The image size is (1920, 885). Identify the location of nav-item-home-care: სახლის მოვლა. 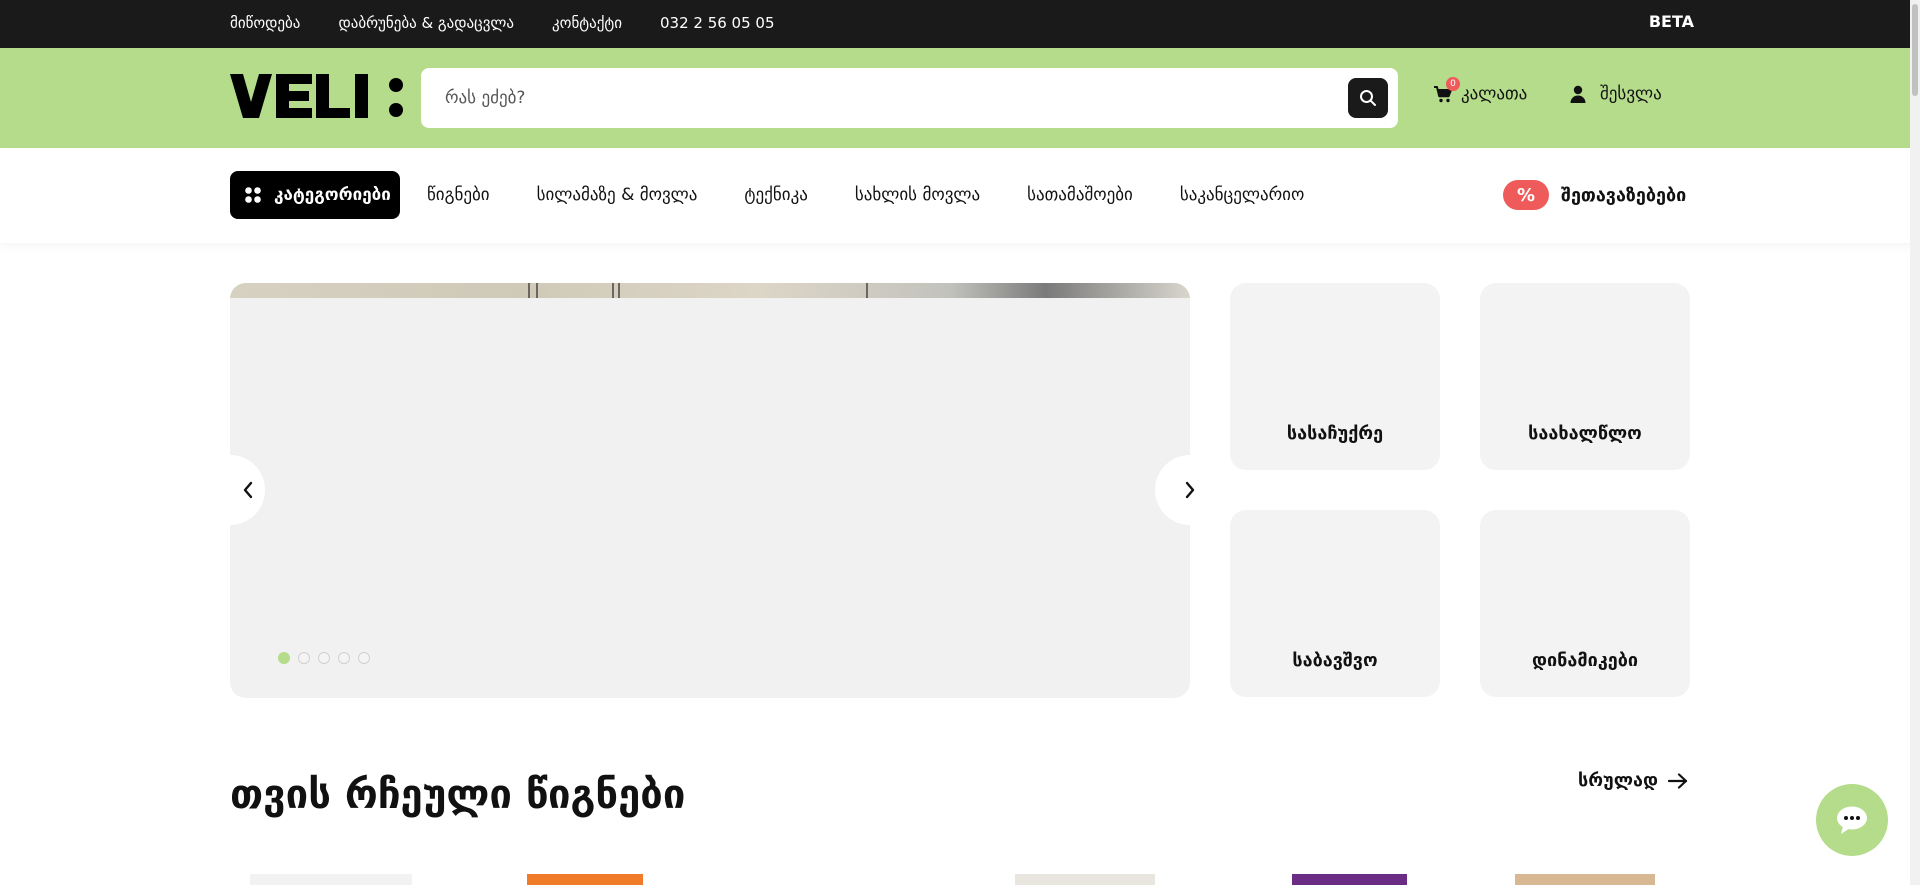
(917, 195).